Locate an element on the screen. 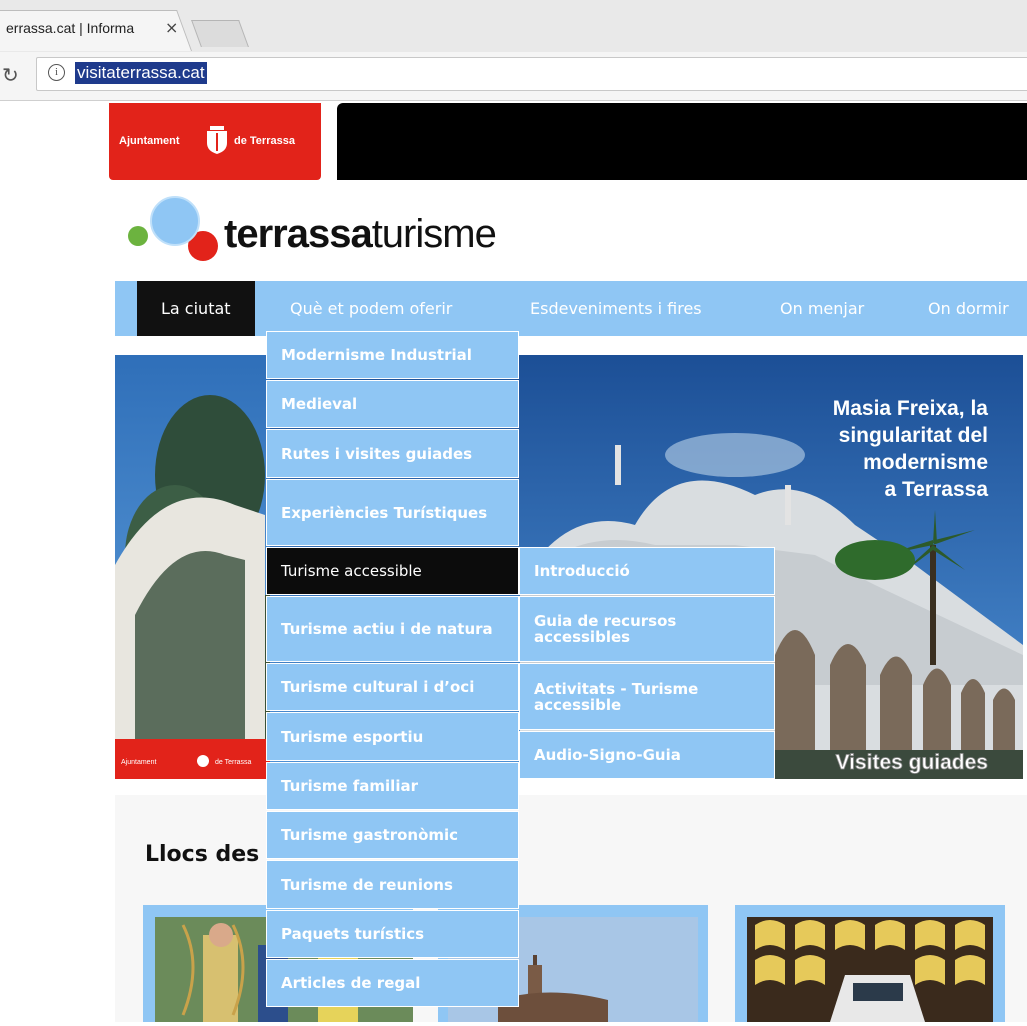 The height and width of the screenshot is (1026, 1027). menu-item-turisme-reunions: Turisme de reunions is located at coordinates (392, 884).